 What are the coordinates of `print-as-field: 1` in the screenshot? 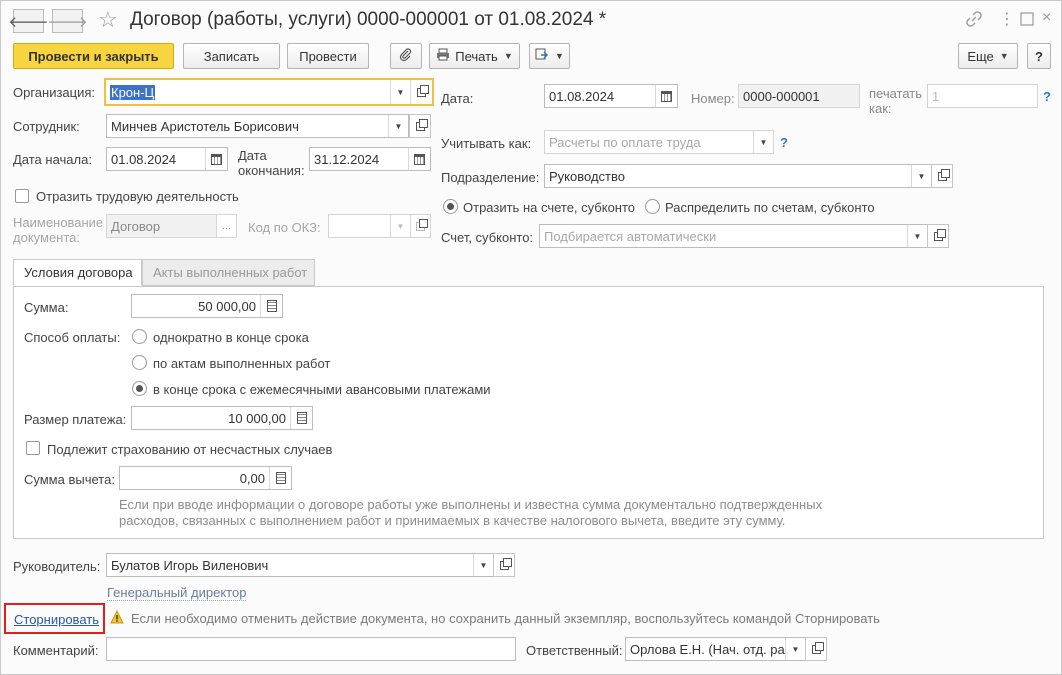 It's located at (982, 96).